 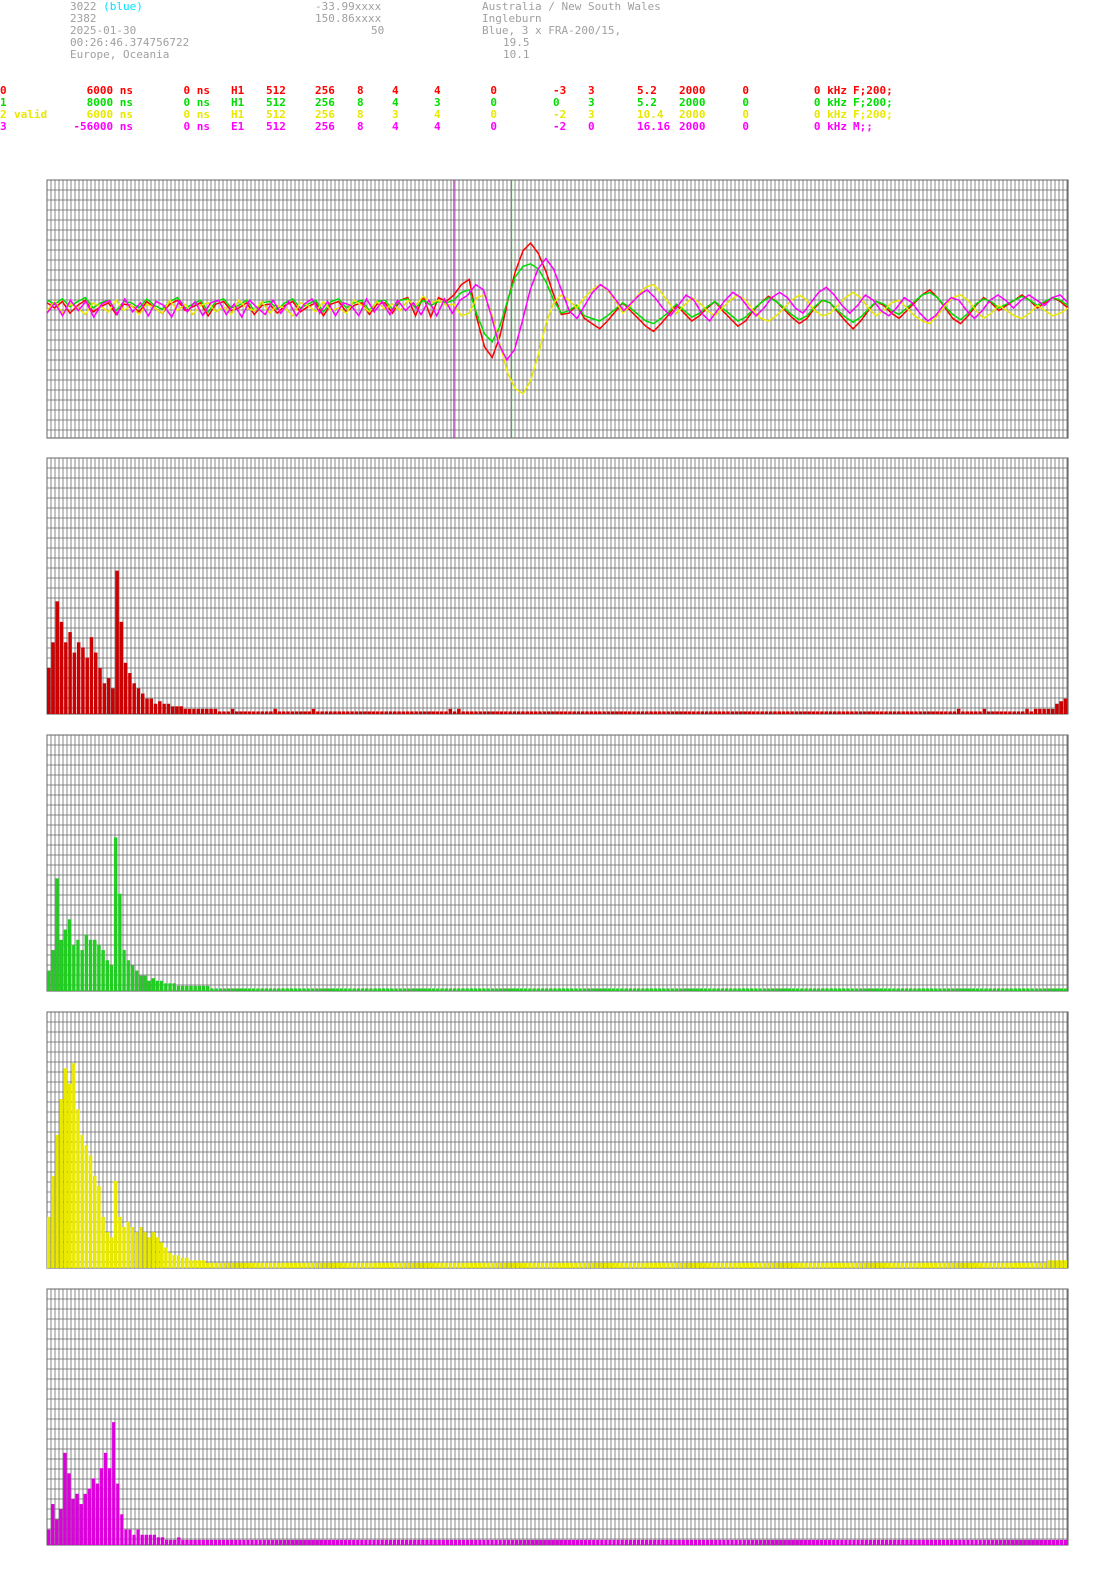 What do you see at coordinates (745, 126) in the screenshot?
I see `channel-3-c11: 0` at bounding box center [745, 126].